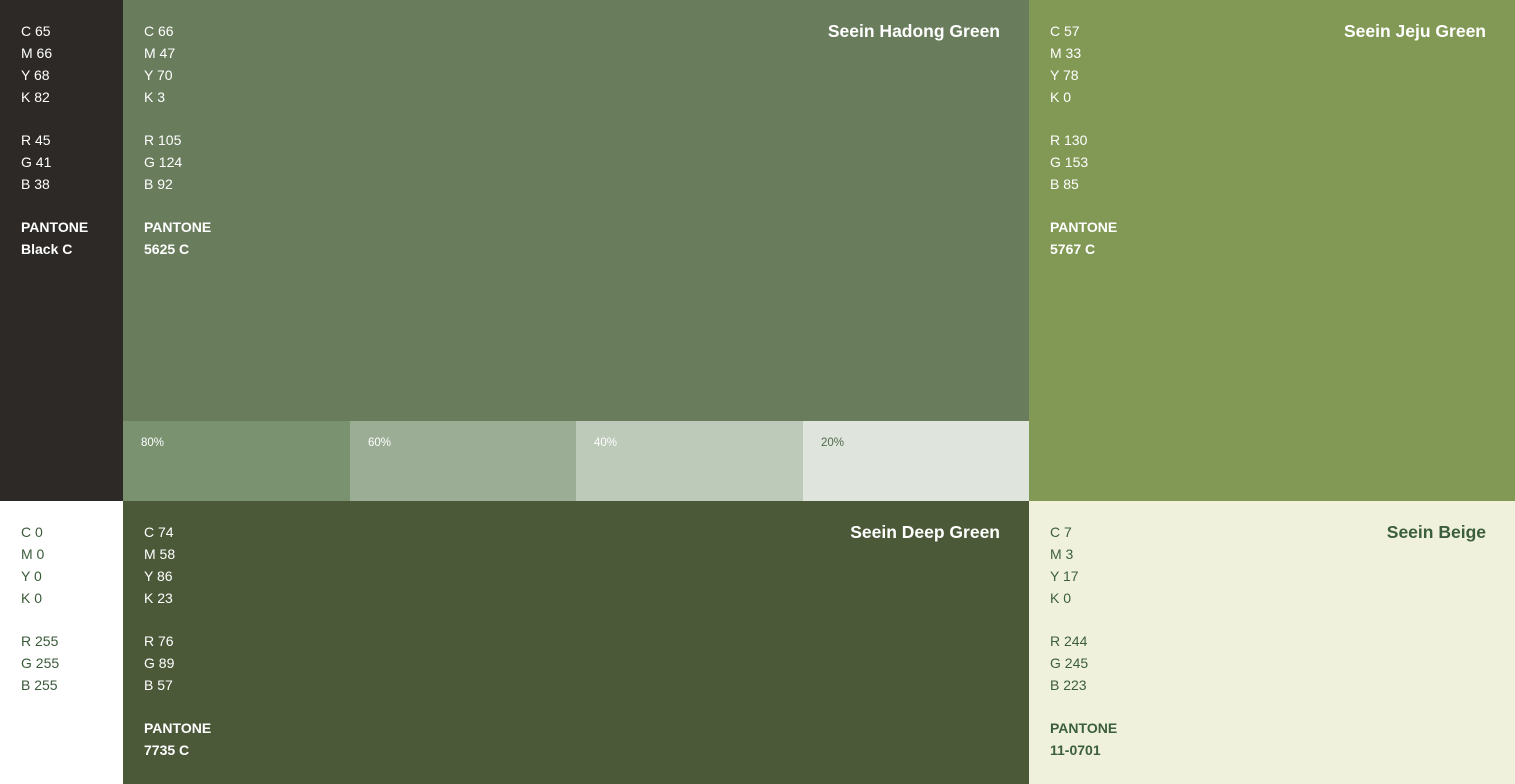 The height and width of the screenshot is (784, 1515). I want to click on deep-title: Seein Deep Green, so click(925, 532).